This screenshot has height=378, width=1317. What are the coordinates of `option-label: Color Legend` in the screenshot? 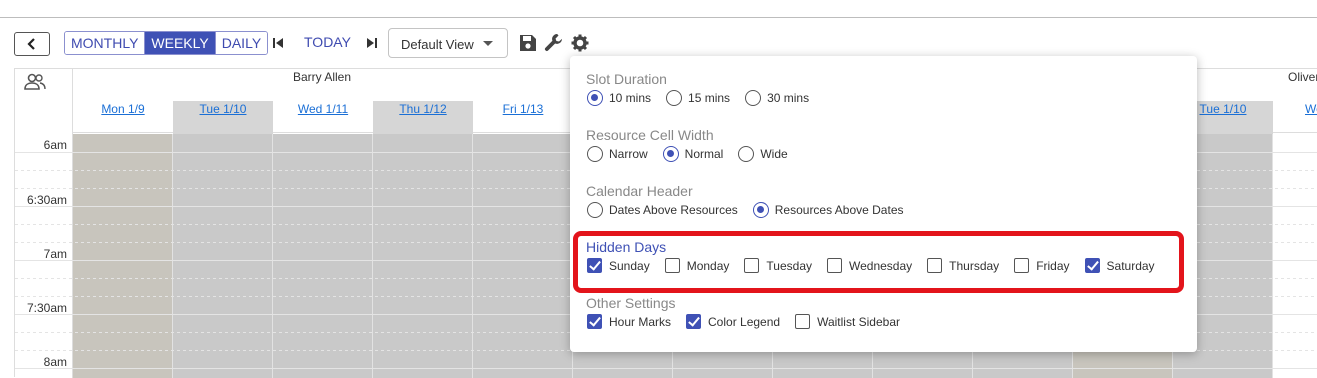 It's located at (744, 321).